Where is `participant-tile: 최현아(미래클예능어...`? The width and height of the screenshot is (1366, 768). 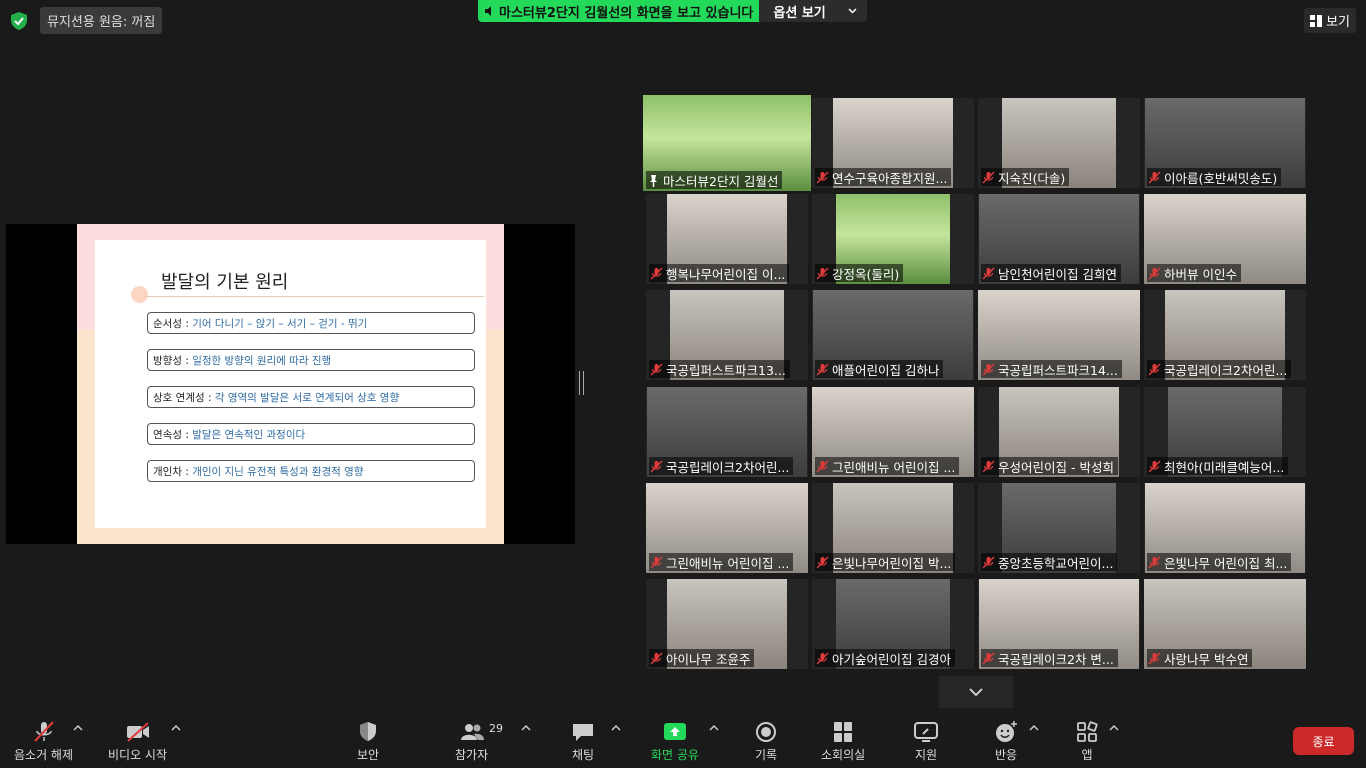 participant-tile: 최현아(미래클예능어... is located at coordinates (1225, 432).